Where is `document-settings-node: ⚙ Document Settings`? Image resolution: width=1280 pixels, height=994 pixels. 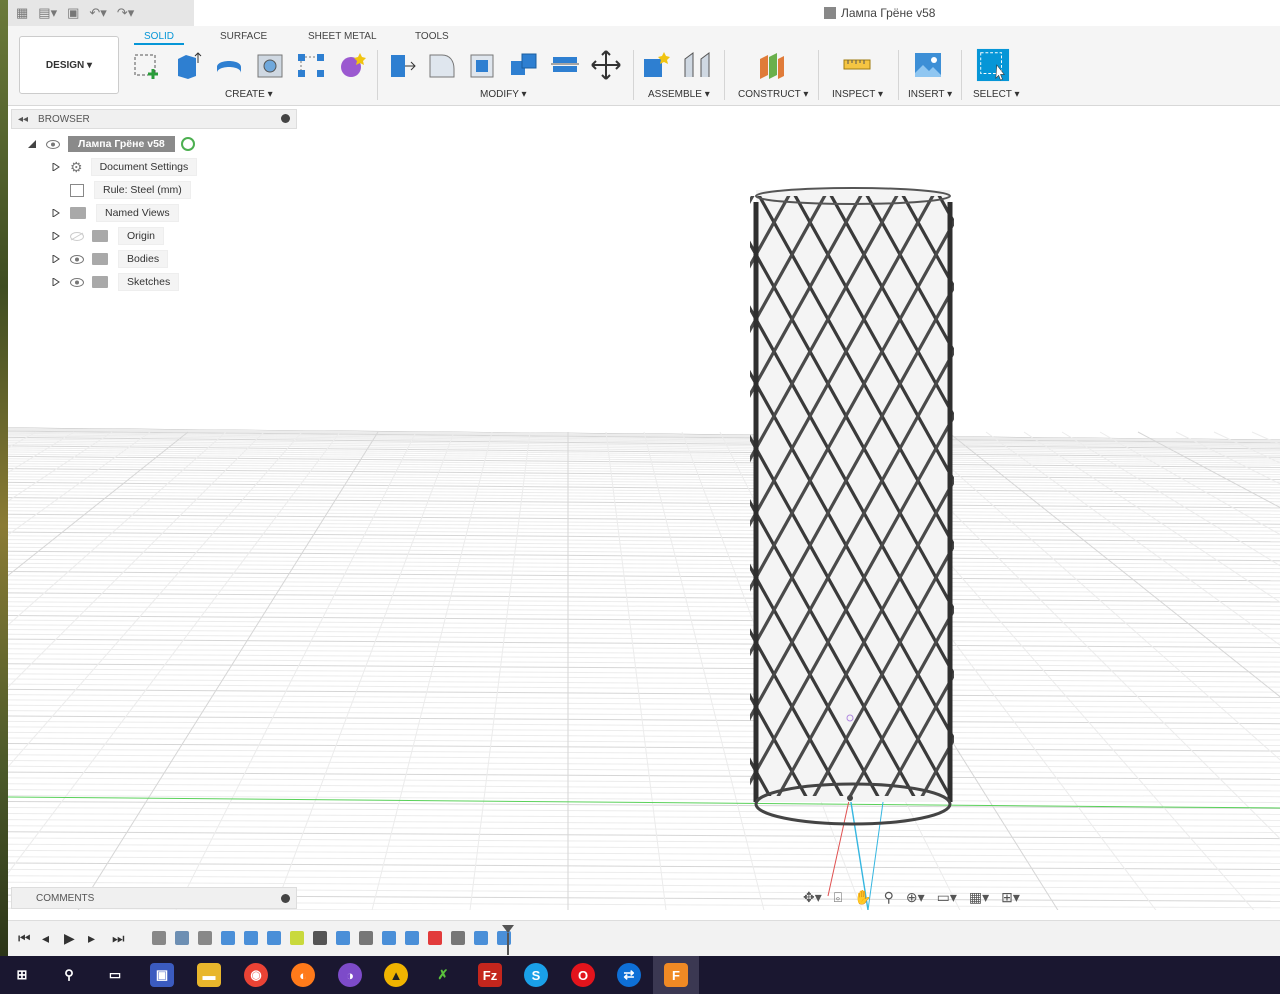 document-settings-node: ⚙ Document Settings is located at coordinates (125, 167).